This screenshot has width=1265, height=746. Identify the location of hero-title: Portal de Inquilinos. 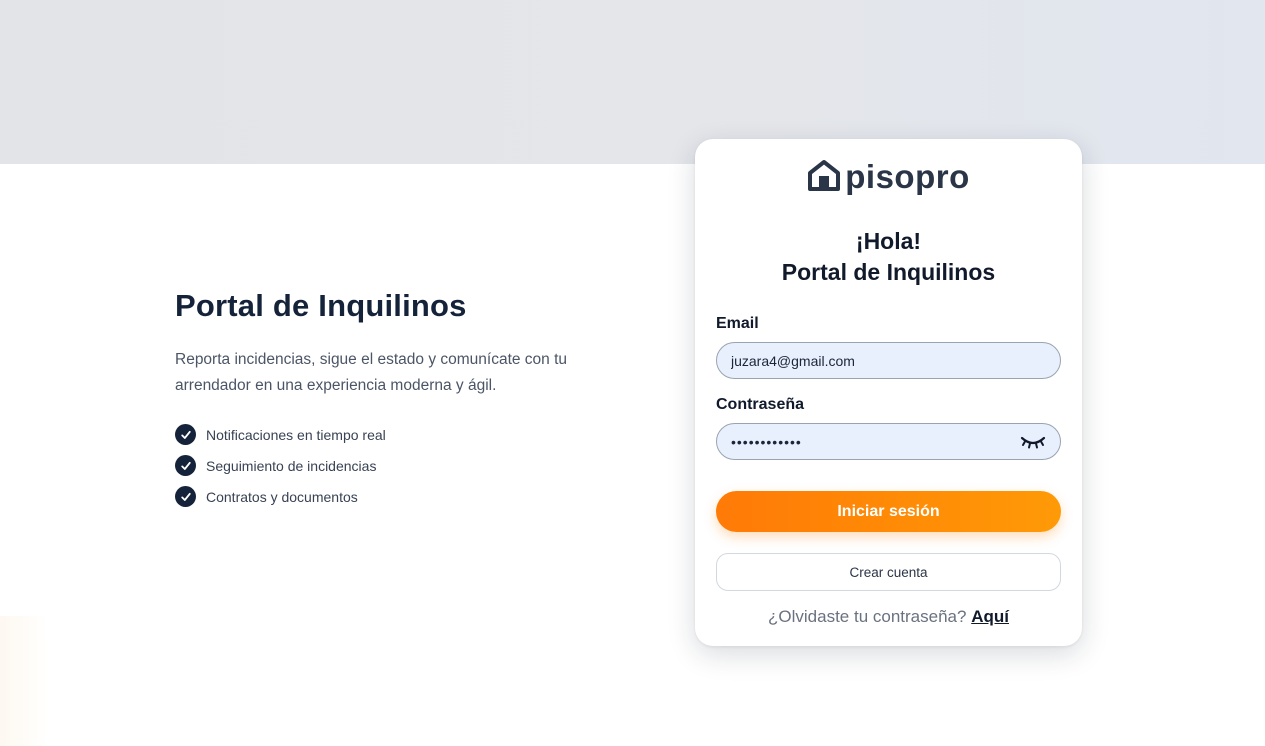
(321, 305).